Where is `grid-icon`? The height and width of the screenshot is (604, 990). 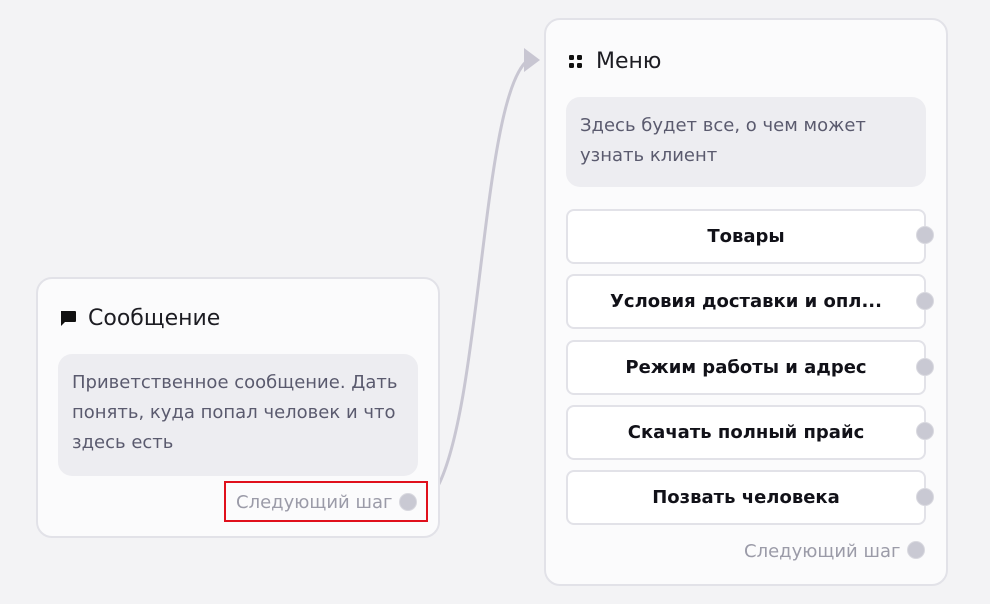 grid-icon is located at coordinates (576, 62).